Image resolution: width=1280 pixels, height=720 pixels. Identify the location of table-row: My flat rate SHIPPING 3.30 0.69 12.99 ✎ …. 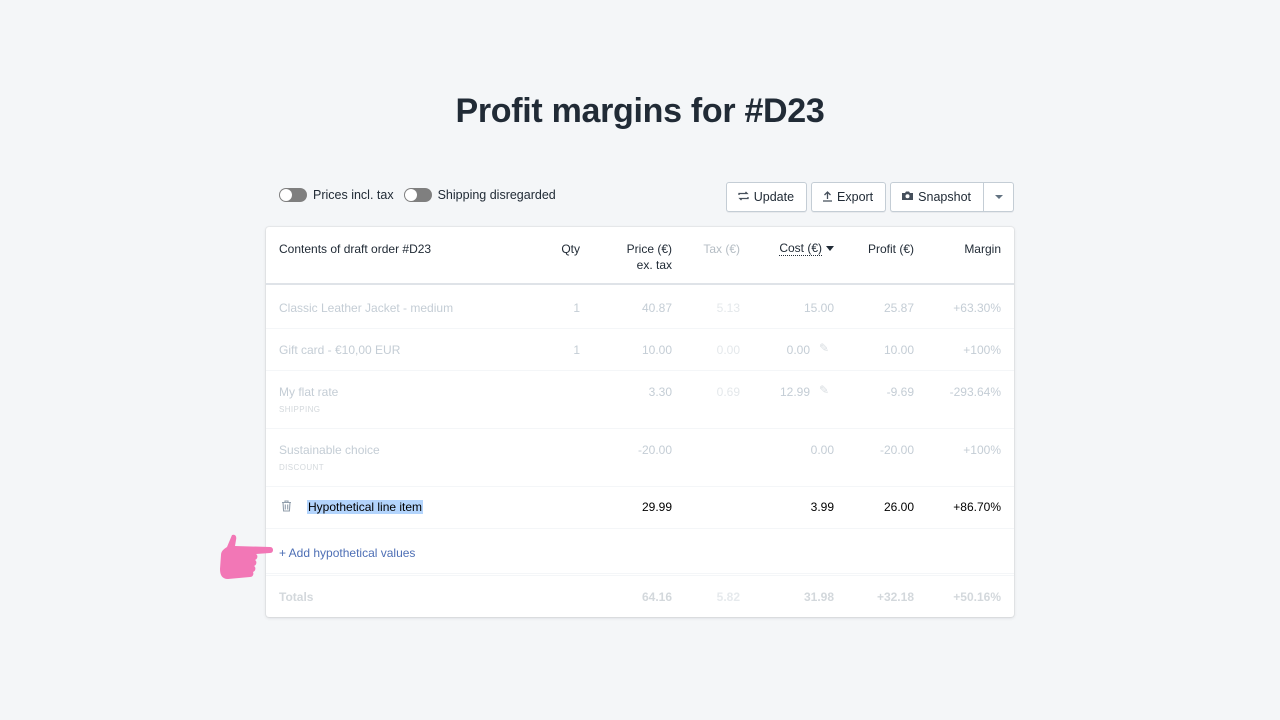
(640, 400).